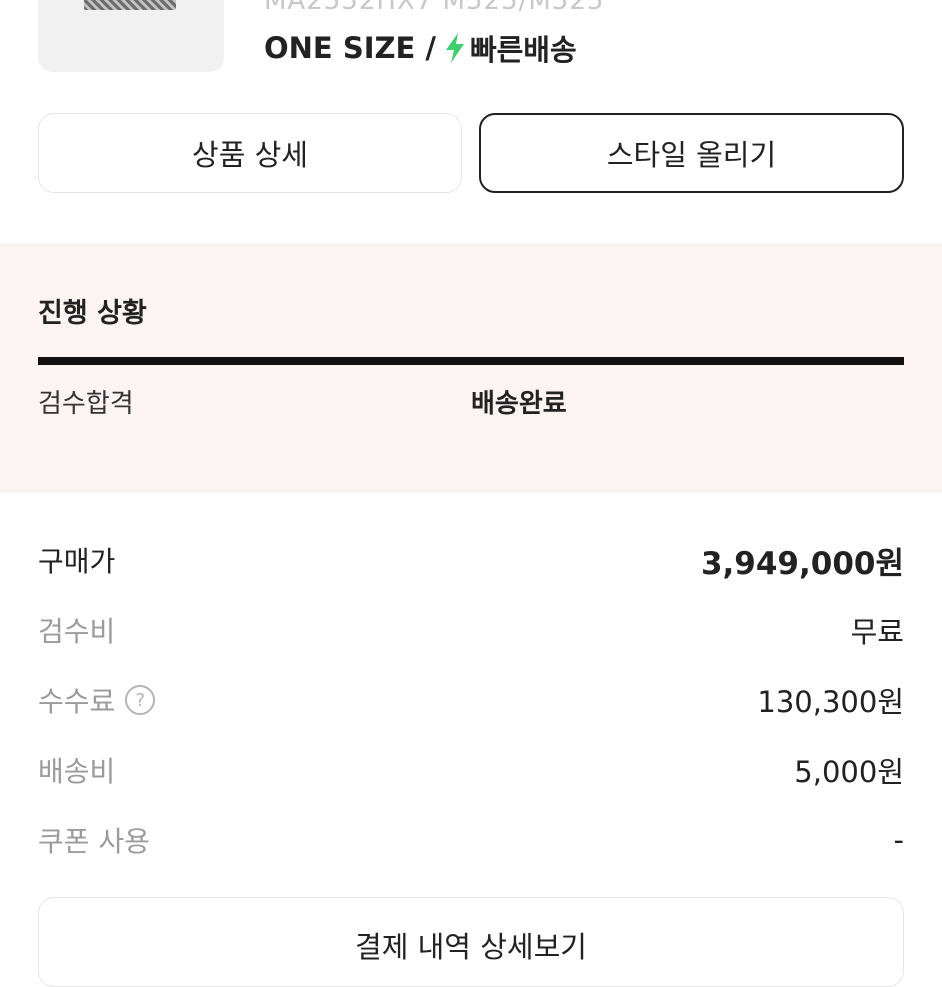 This screenshot has width=942, height=987. Describe the element at coordinates (77, 701) in the screenshot. I see `cost-label: 수수료` at that location.